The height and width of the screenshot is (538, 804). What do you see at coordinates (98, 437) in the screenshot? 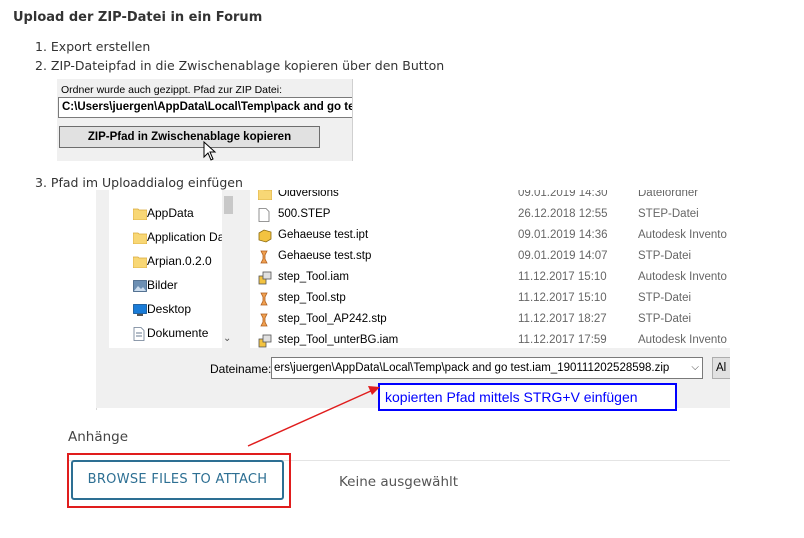
I see `attachments-heading: Anhänge` at bounding box center [98, 437].